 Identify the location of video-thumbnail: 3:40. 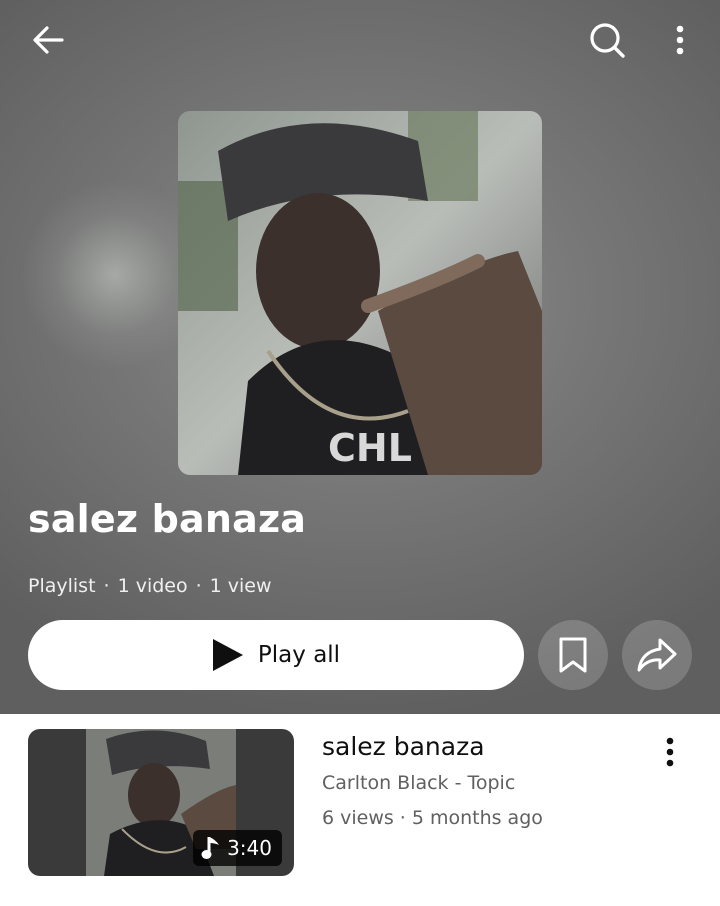
(161, 802).